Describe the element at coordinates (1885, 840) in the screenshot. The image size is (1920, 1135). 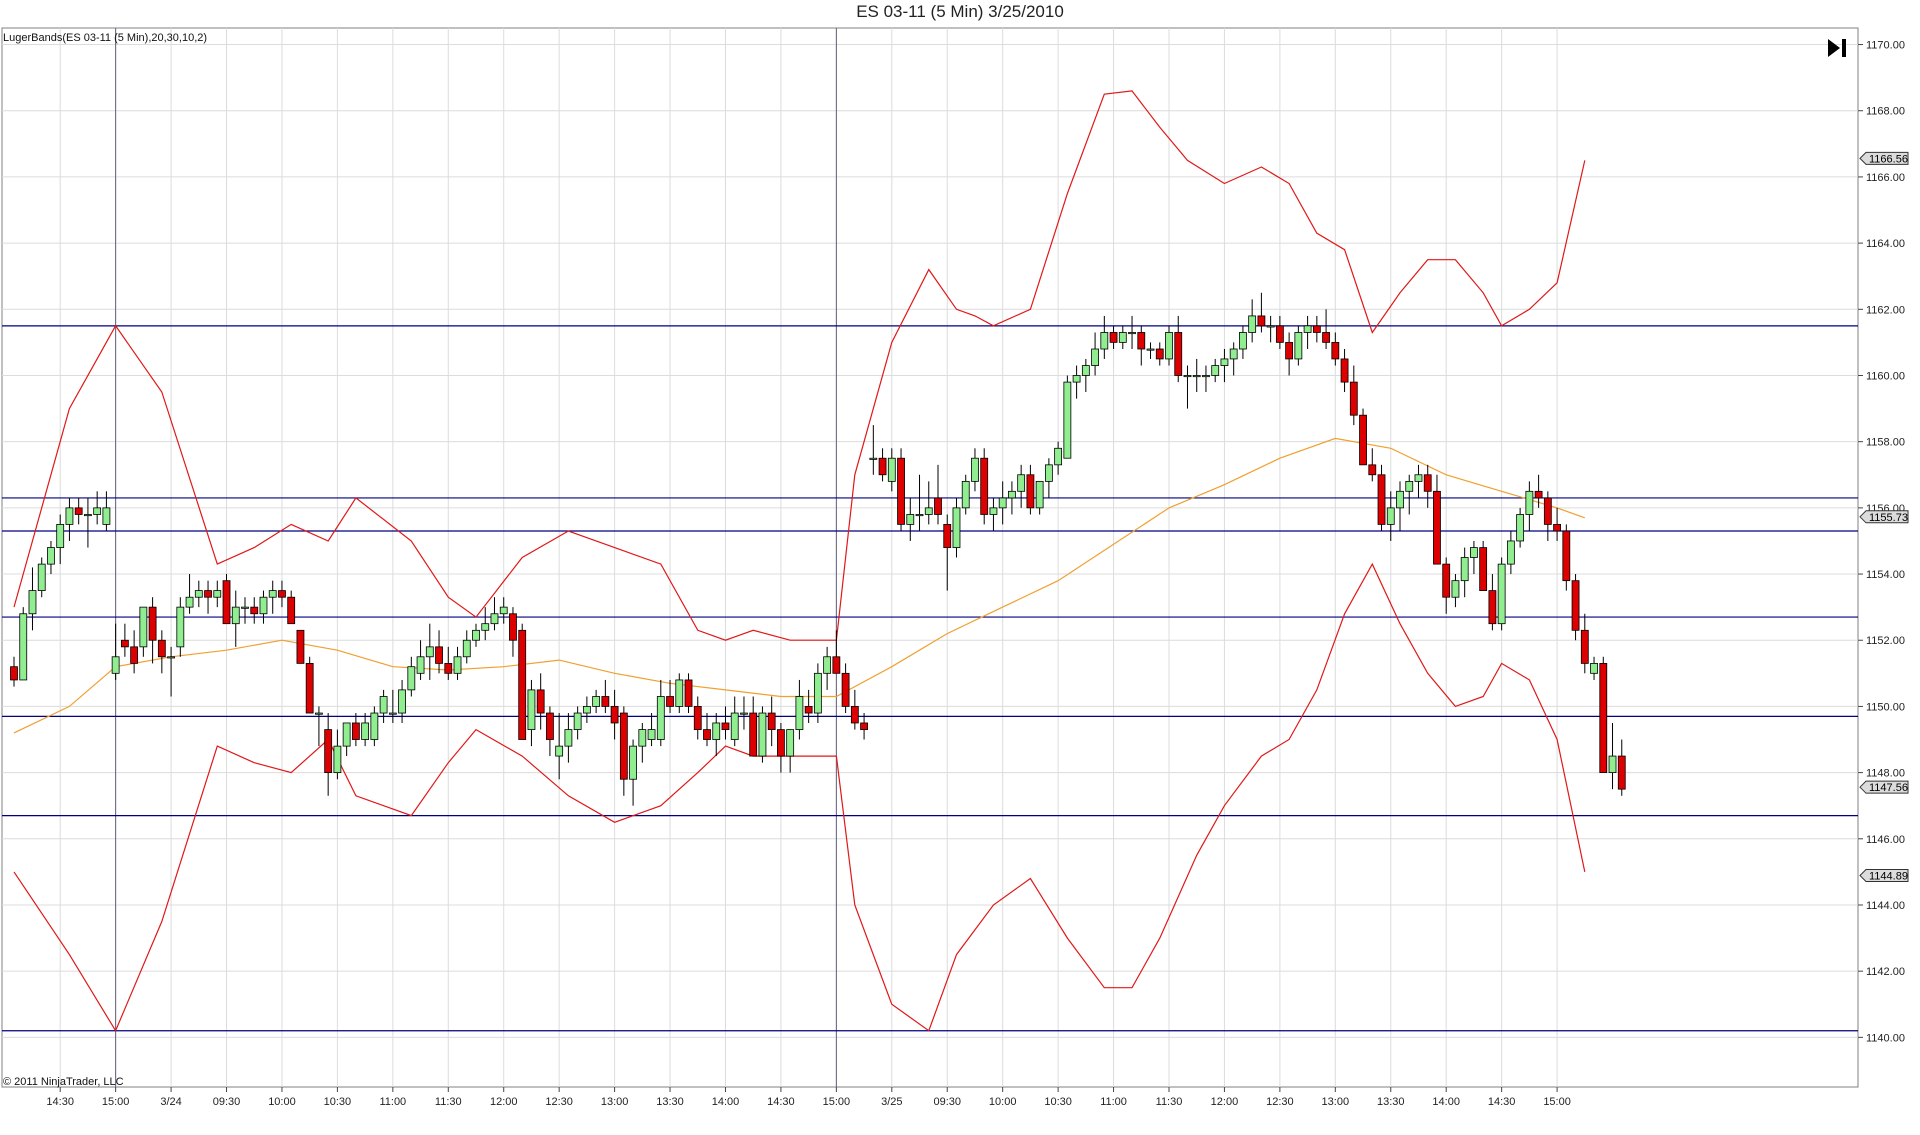
I see `y-tick-label: 1146.00` at that location.